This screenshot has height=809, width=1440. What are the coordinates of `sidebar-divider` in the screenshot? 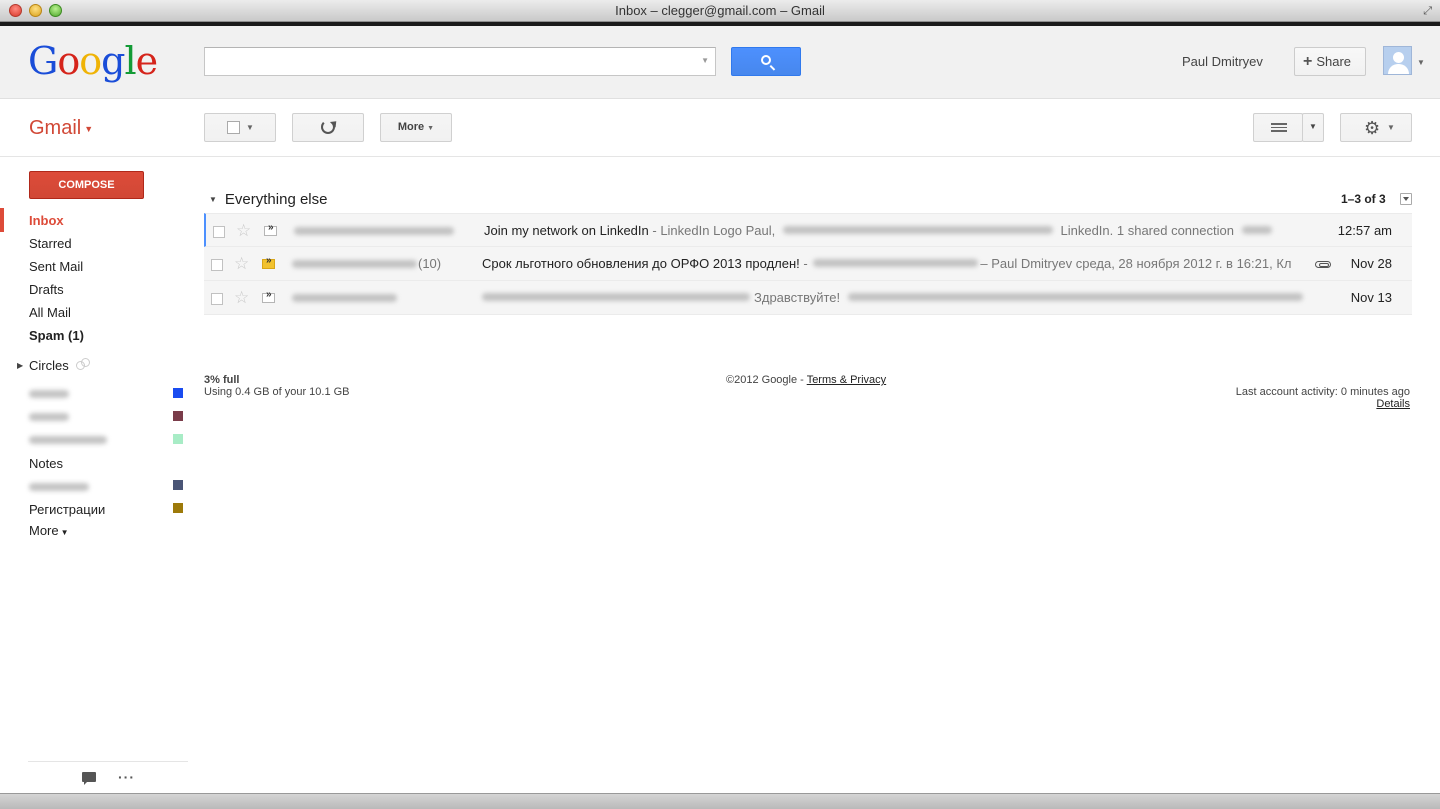 It's located at (108, 761).